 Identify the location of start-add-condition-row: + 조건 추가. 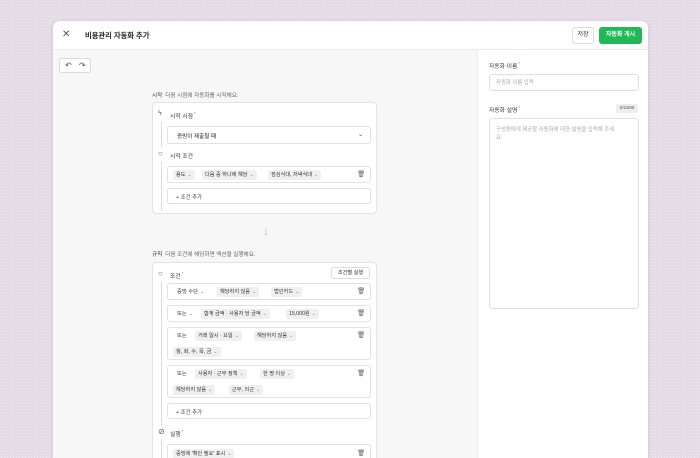
(269, 196).